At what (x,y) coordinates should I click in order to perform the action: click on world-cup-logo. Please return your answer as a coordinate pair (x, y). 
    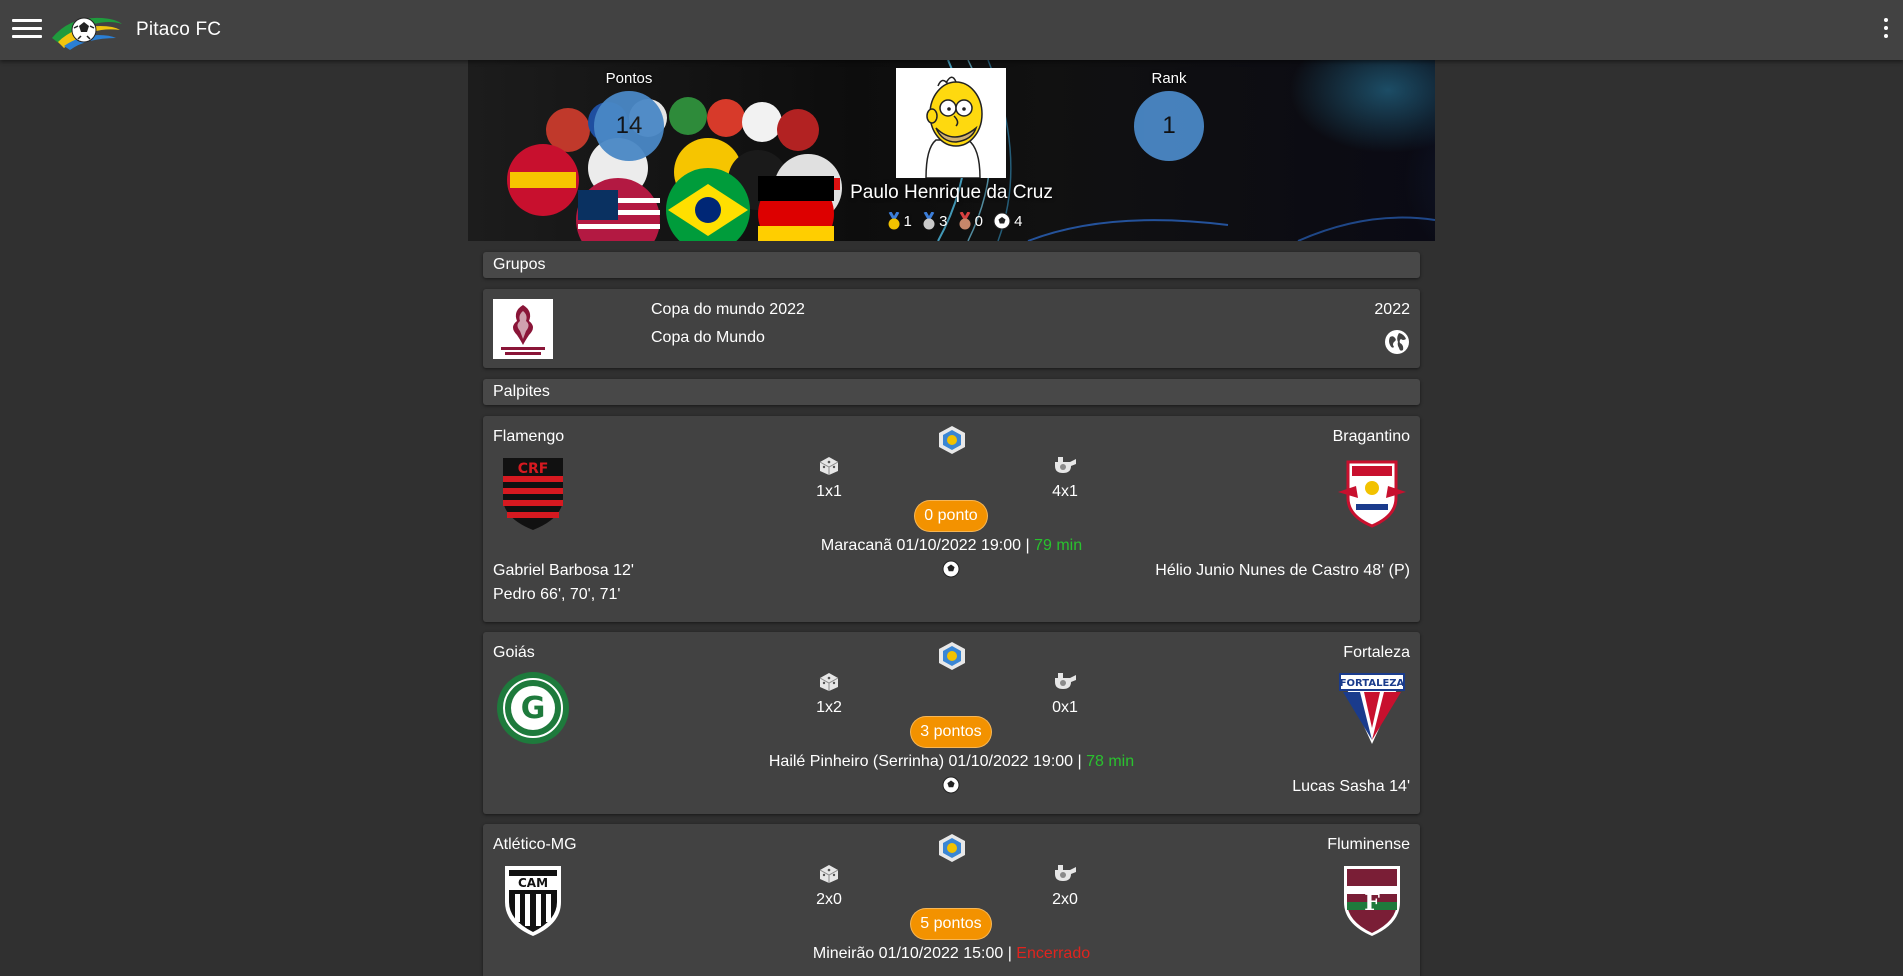
    Looking at the image, I should click on (523, 329).